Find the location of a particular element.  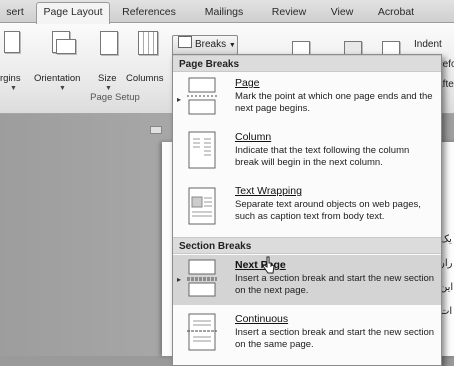

continuous-break-icon is located at coordinates (202, 332).